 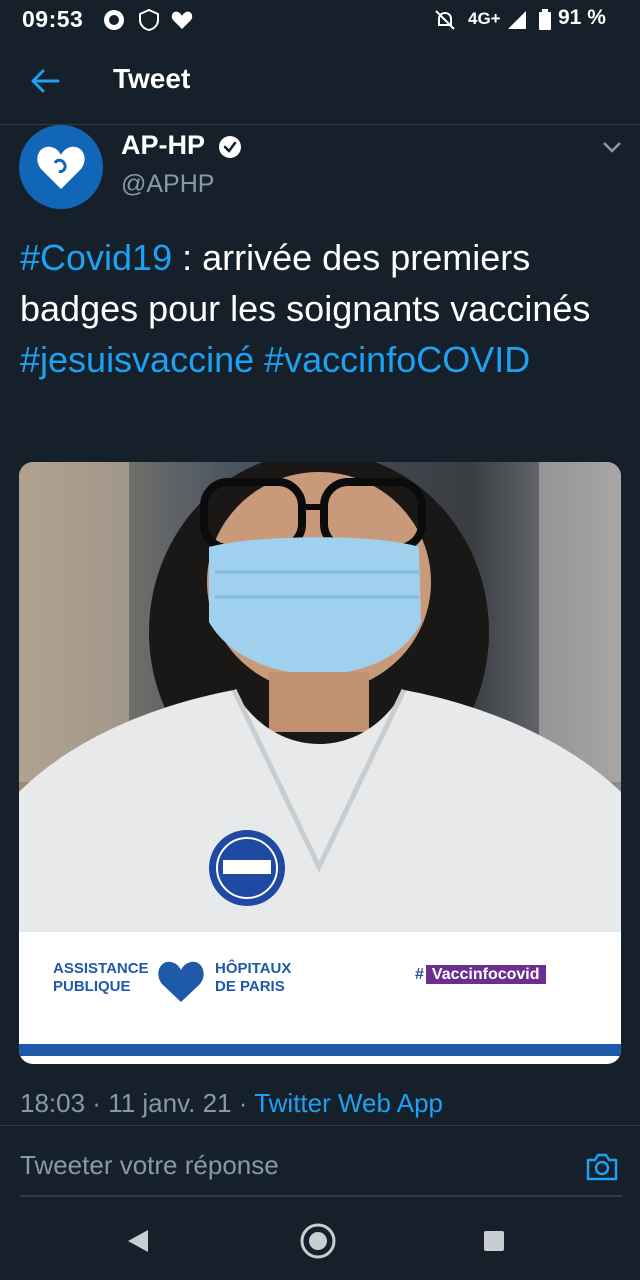 I want to click on status-bar: 09:53 4G+ 91 %, so click(x=320, y=20).